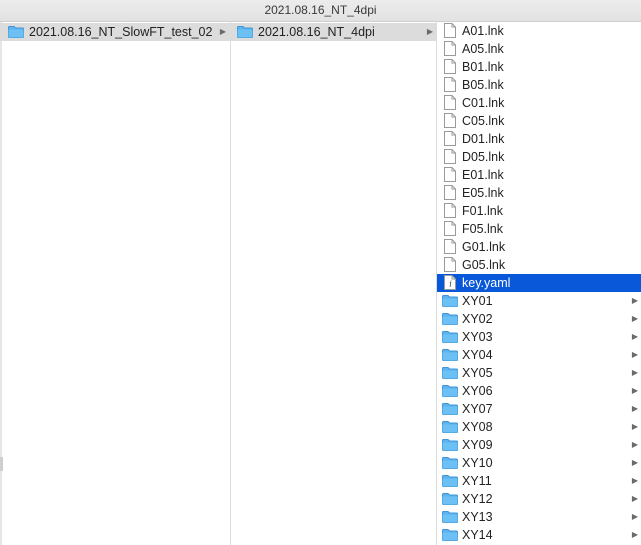  What do you see at coordinates (539, 499) in the screenshot?
I see `folder-row: XY12 ▶` at bounding box center [539, 499].